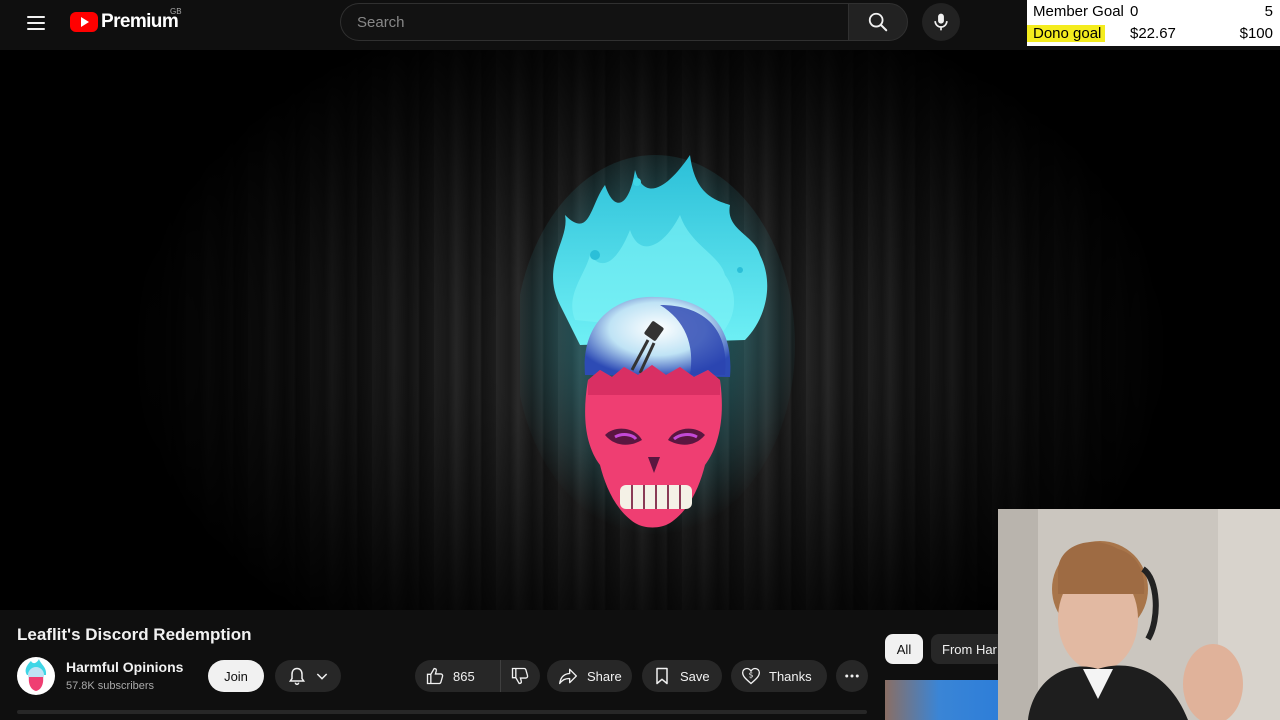 The height and width of the screenshot is (720, 1280). I want to click on like-button: 865, so click(458, 676).